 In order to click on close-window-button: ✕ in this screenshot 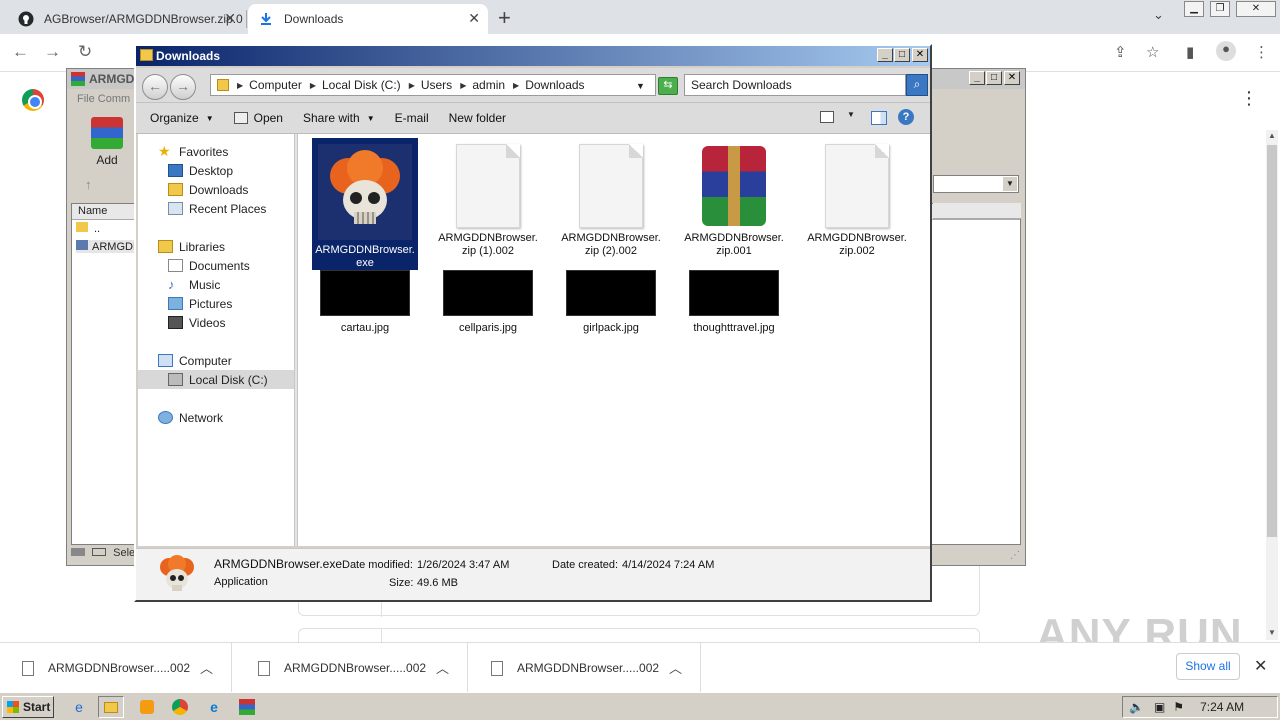, I will do `click(1256, 9)`.